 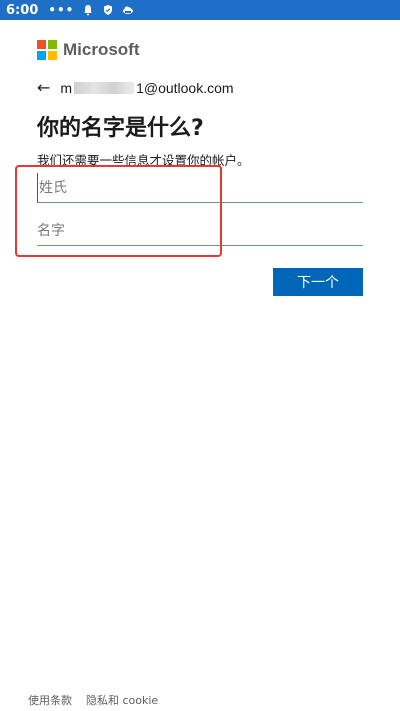 What do you see at coordinates (22, 10) in the screenshot?
I see `status-time: 6:00` at bounding box center [22, 10].